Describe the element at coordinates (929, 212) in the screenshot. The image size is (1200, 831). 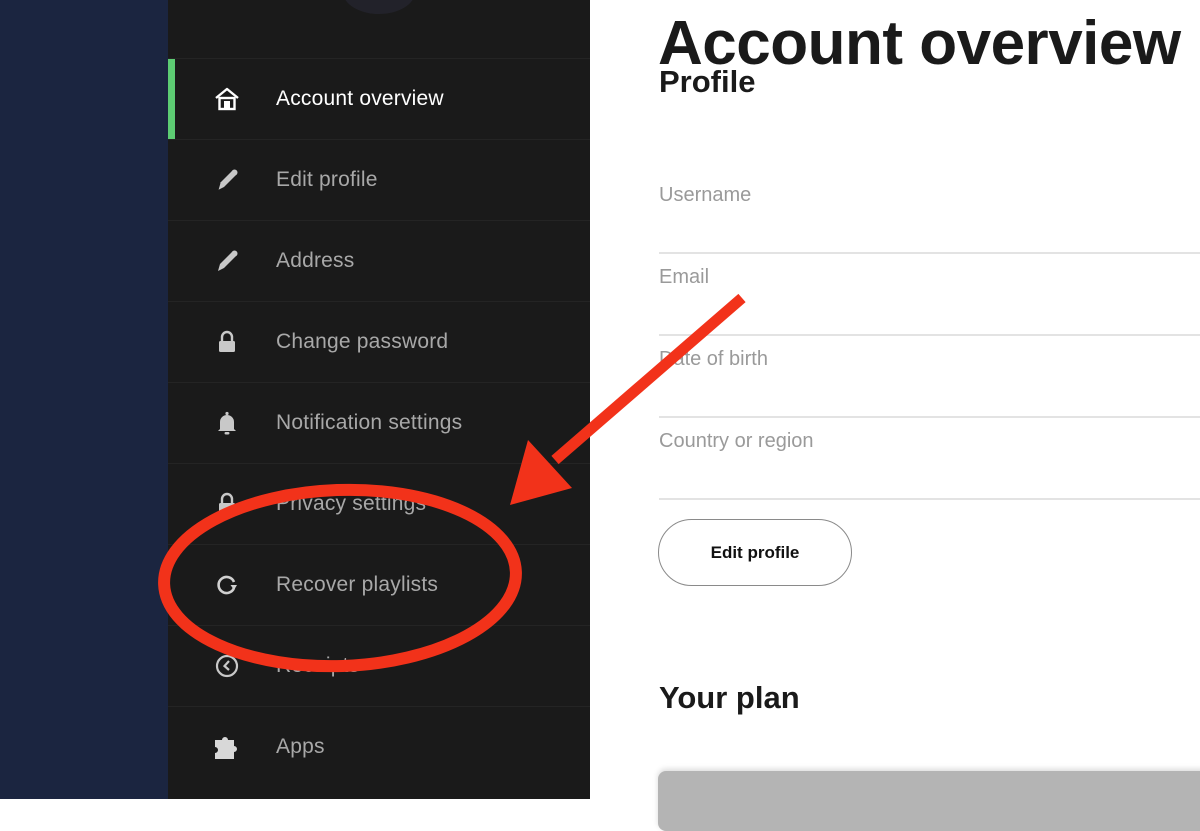
I see `username-field: Username` at that location.